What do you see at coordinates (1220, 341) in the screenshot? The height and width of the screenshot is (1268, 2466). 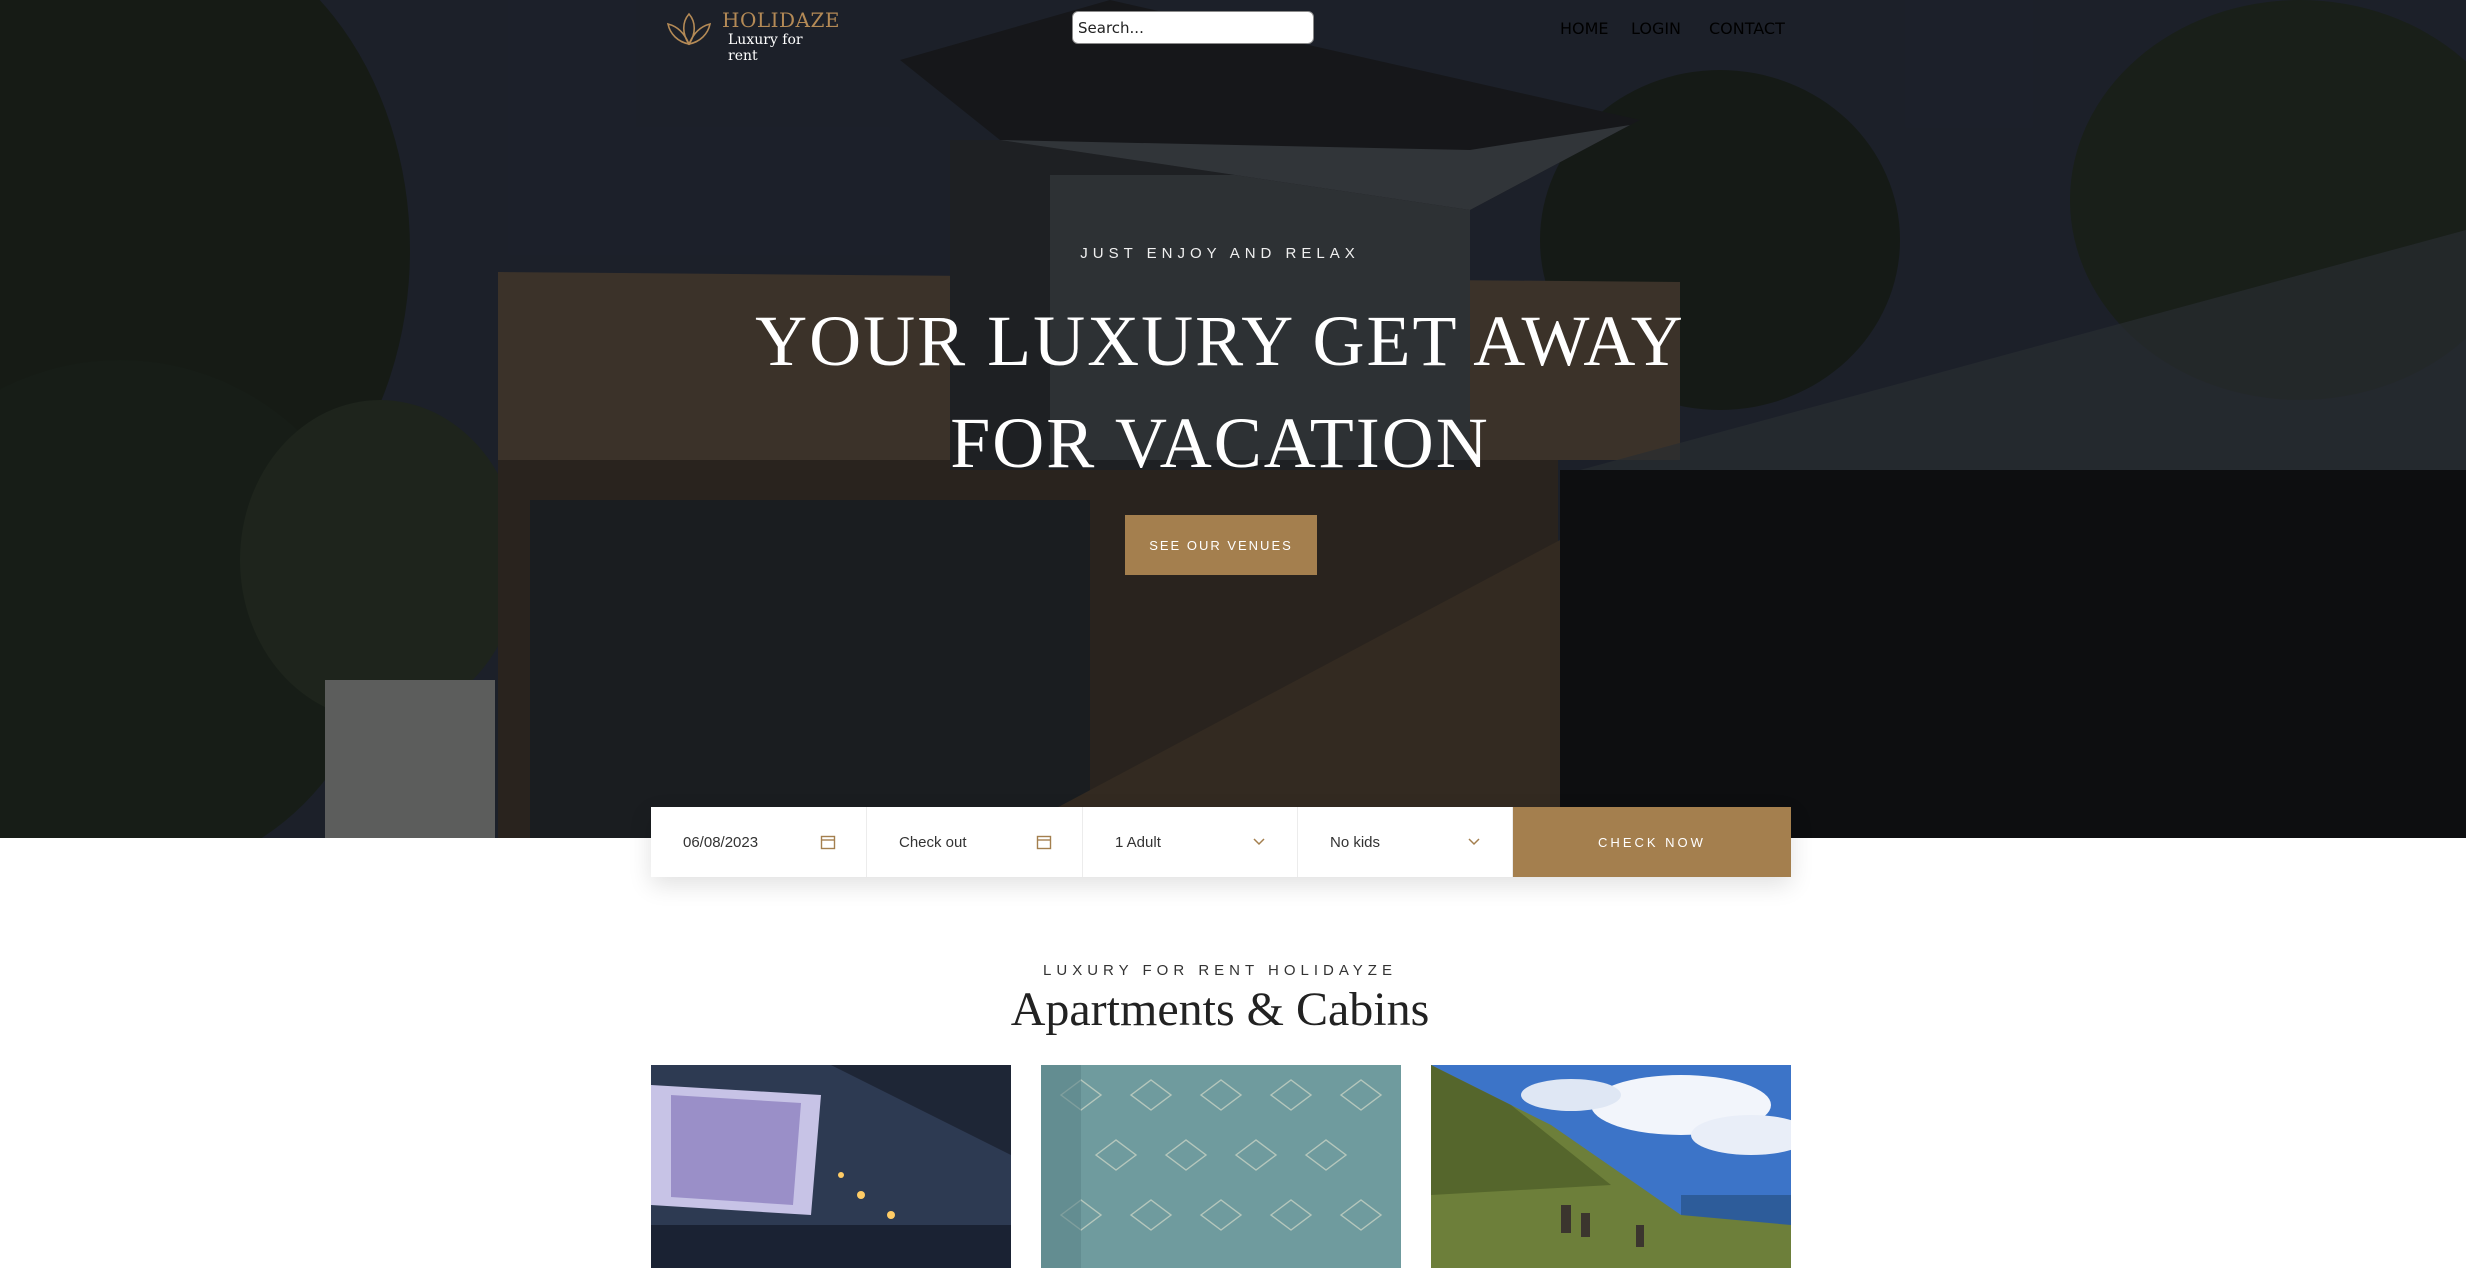 I see `hero-title-line-1: YOUR LUXURY GET AWAY` at bounding box center [1220, 341].